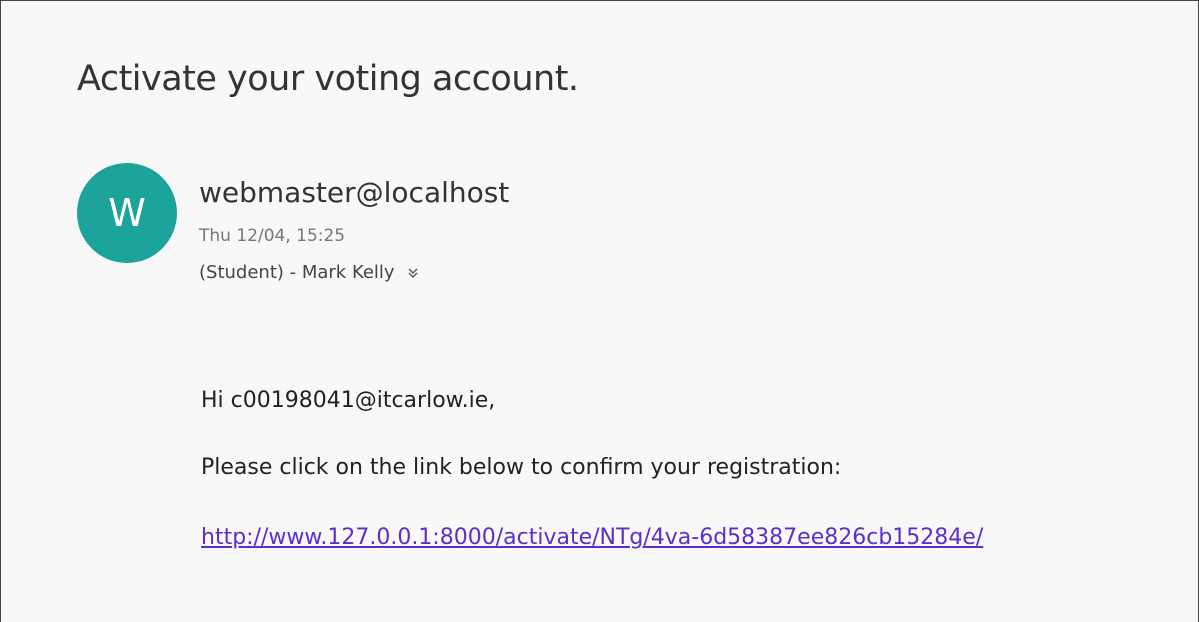 This screenshot has width=1199, height=622. Describe the element at coordinates (354, 193) in the screenshot. I see `sender-address: webmaster@localhost` at that location.